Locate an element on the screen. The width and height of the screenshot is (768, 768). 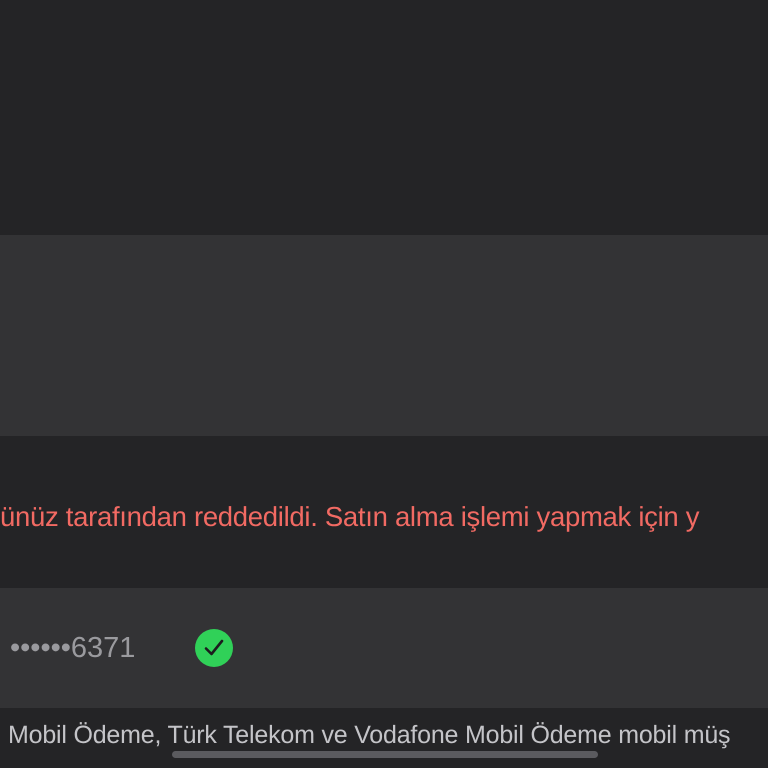
info-text: Mobil Ödeme, Türk Telekom ve Vodafone Mobil Ödeme mobil müş is located at coordinates (369, 735).